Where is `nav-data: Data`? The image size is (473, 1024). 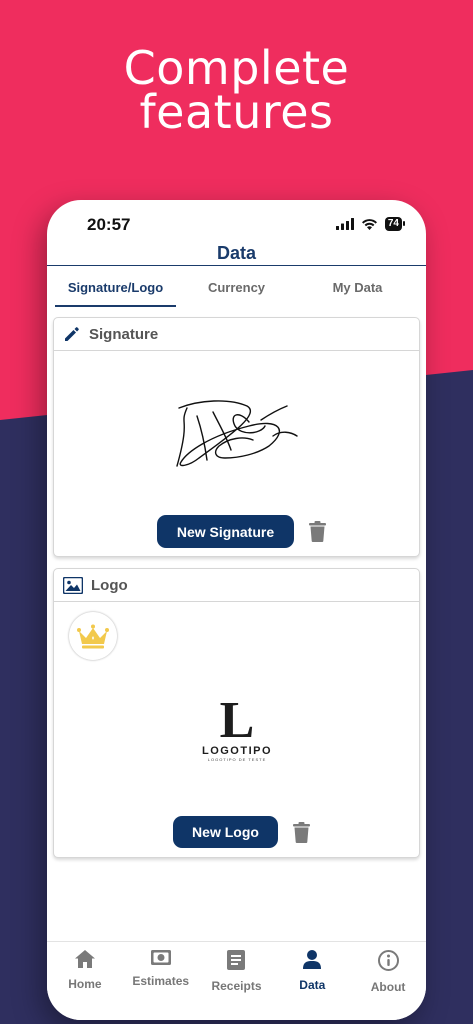 nav-data: Data is located at coordinates (312, 981).